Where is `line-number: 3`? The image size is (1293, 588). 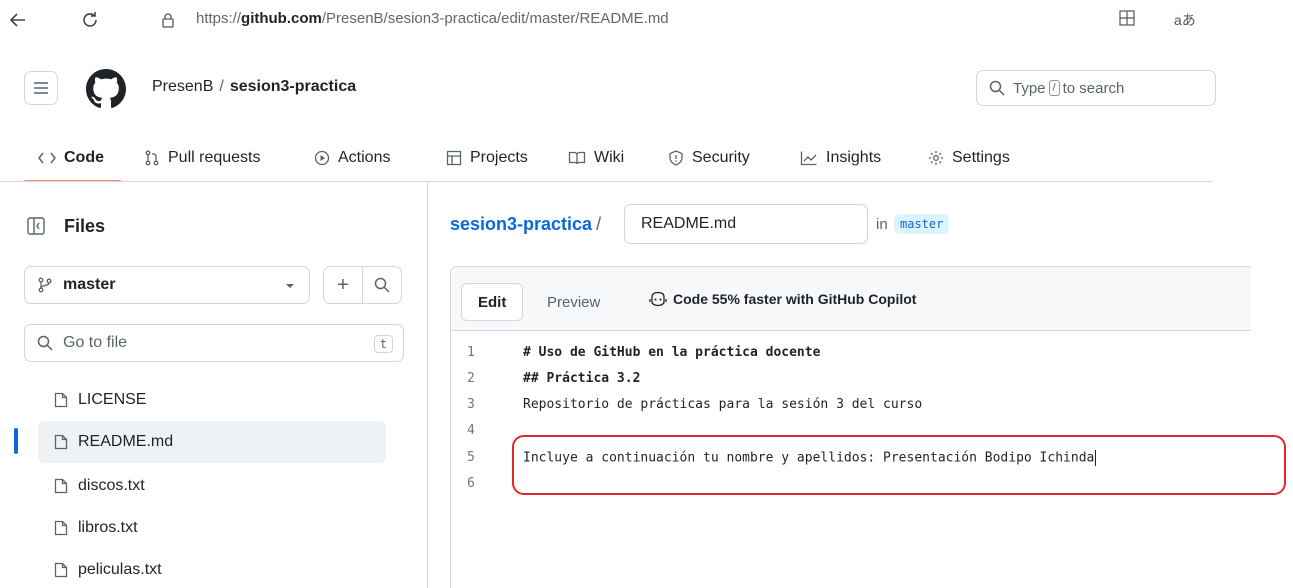 line-number: 3 is located at coordinates (471, 404).